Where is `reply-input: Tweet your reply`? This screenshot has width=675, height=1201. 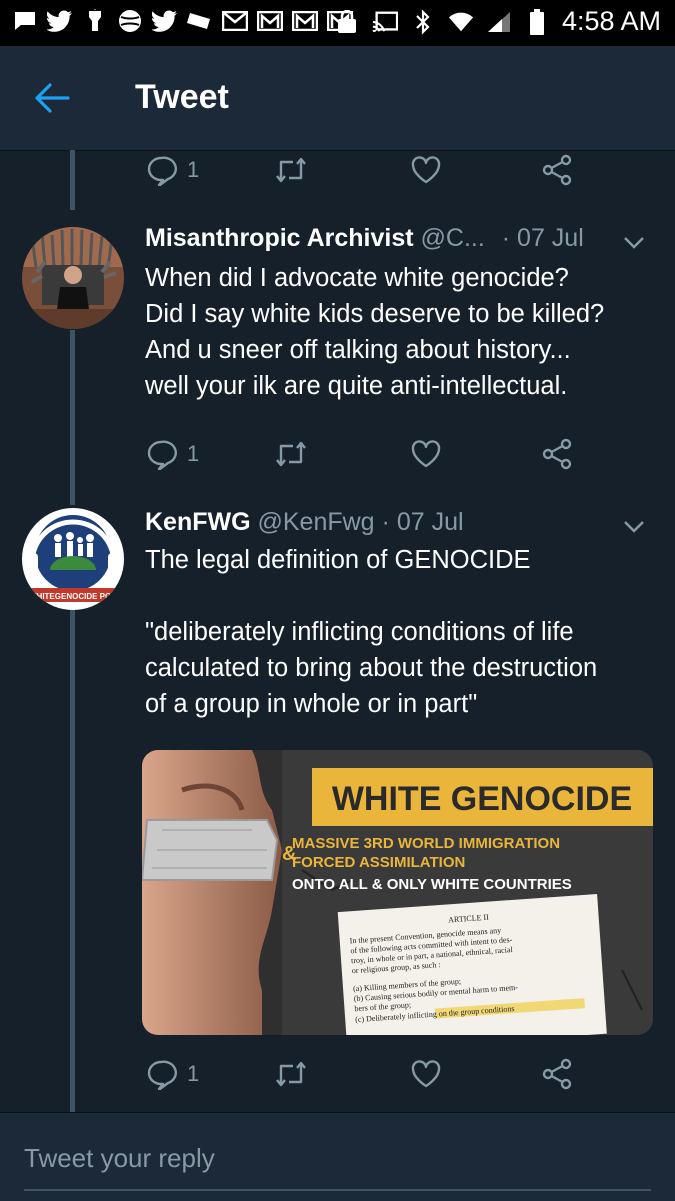
reply-input: Tweet your reply is located at coordinates (119, 1158).